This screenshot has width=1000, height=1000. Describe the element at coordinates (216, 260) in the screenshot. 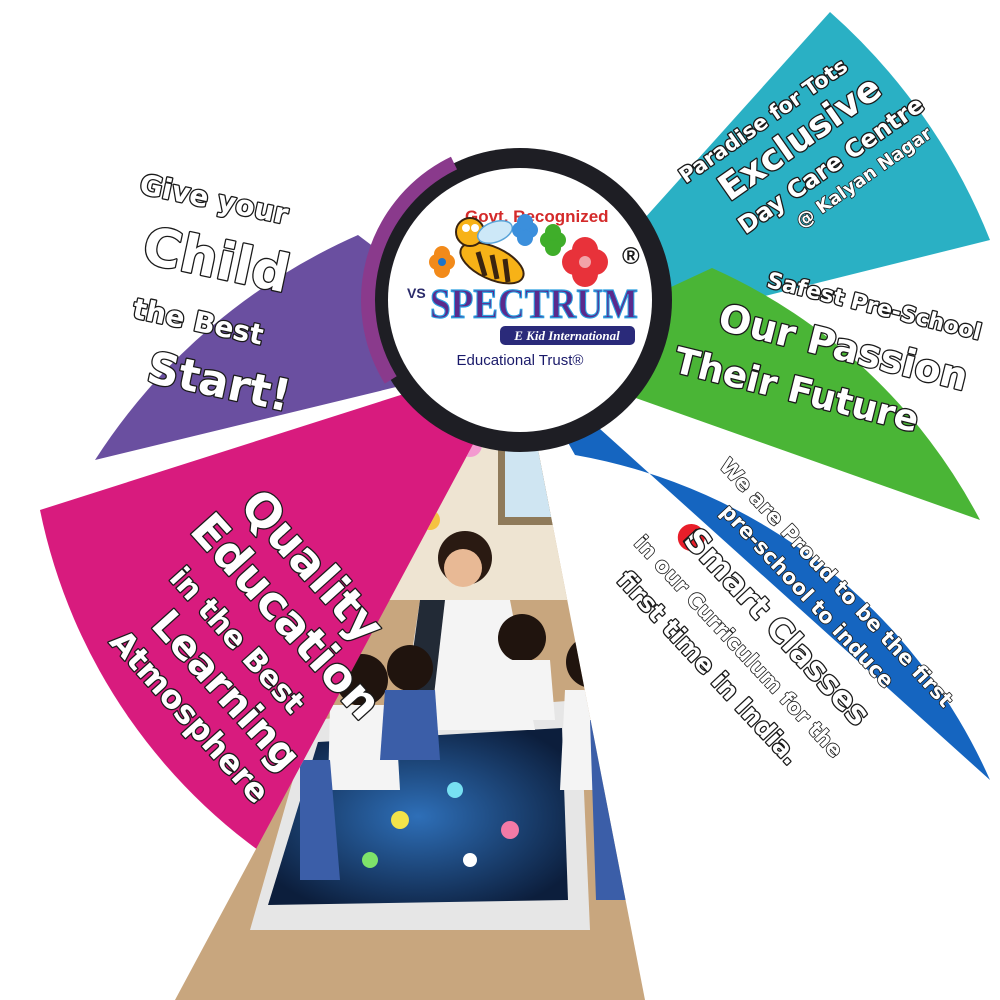

I see `child-line-2: Child` at that location.